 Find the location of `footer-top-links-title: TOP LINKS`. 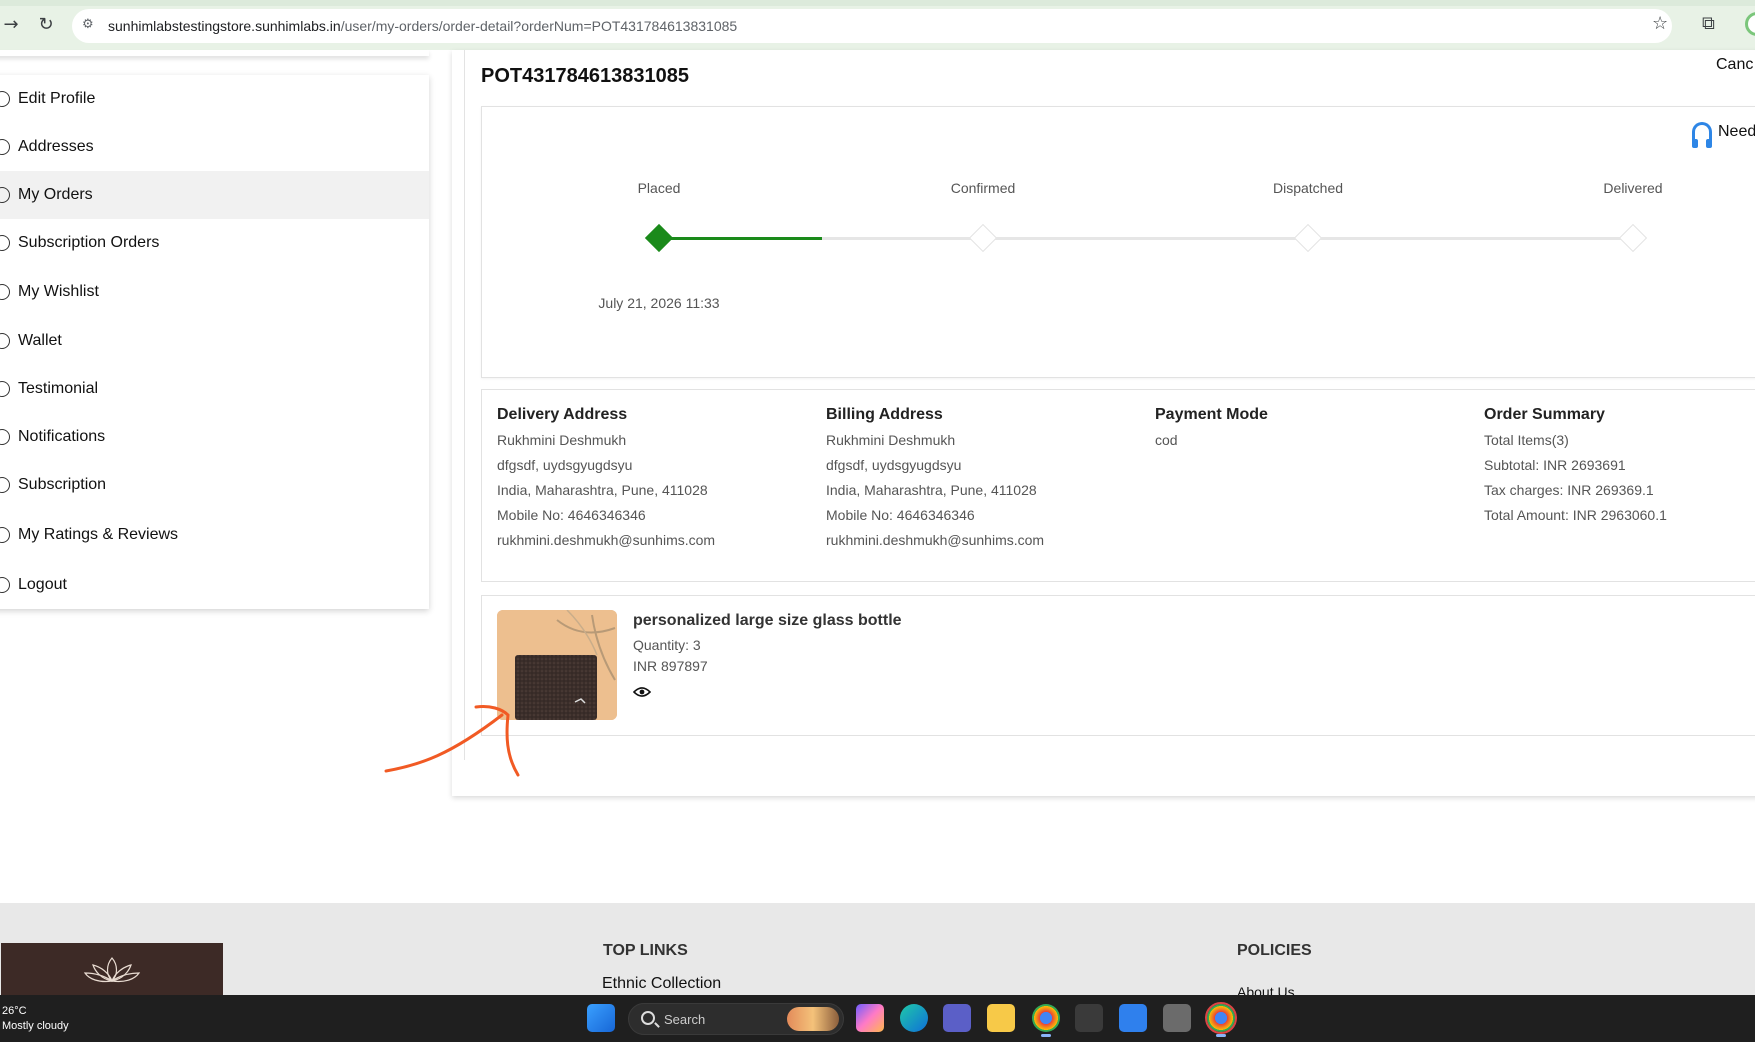

footer-top-links-title: TOP LINKS is located at coordinates (645, 950).